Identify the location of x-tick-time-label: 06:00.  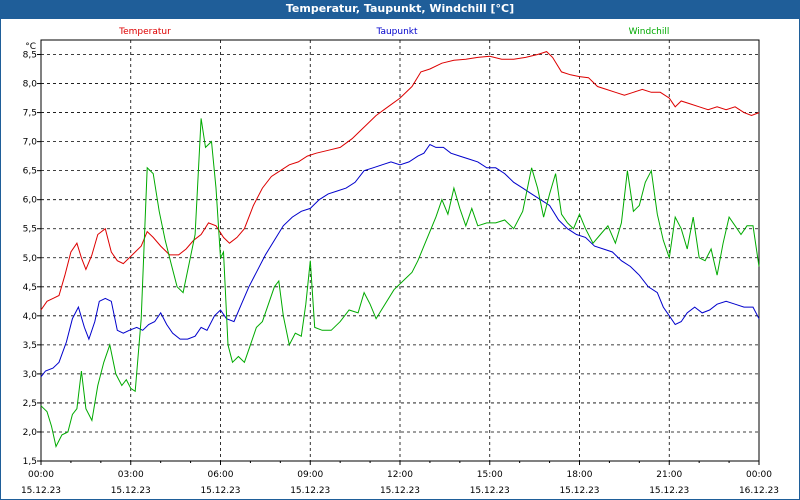
(221, 475).